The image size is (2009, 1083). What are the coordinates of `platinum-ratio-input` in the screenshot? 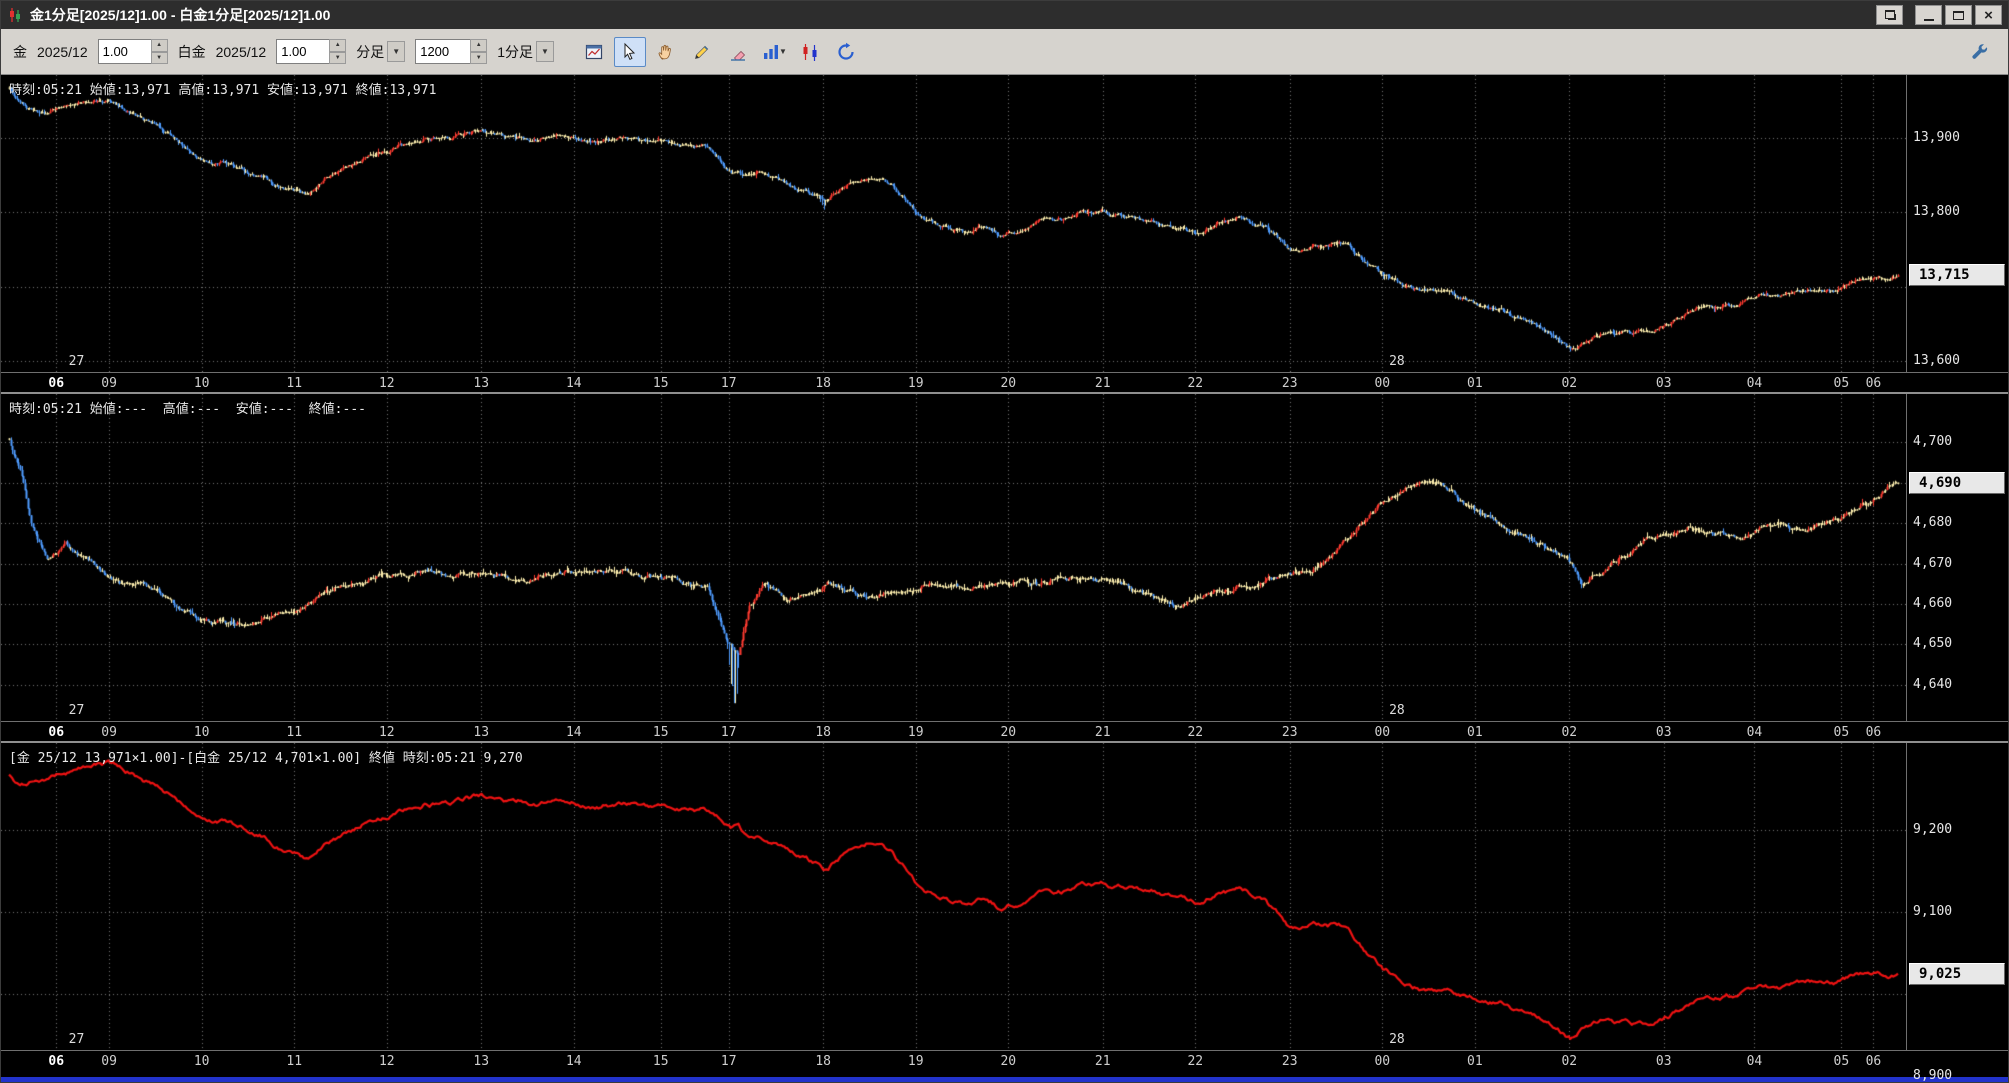 It's located at (303, 51).